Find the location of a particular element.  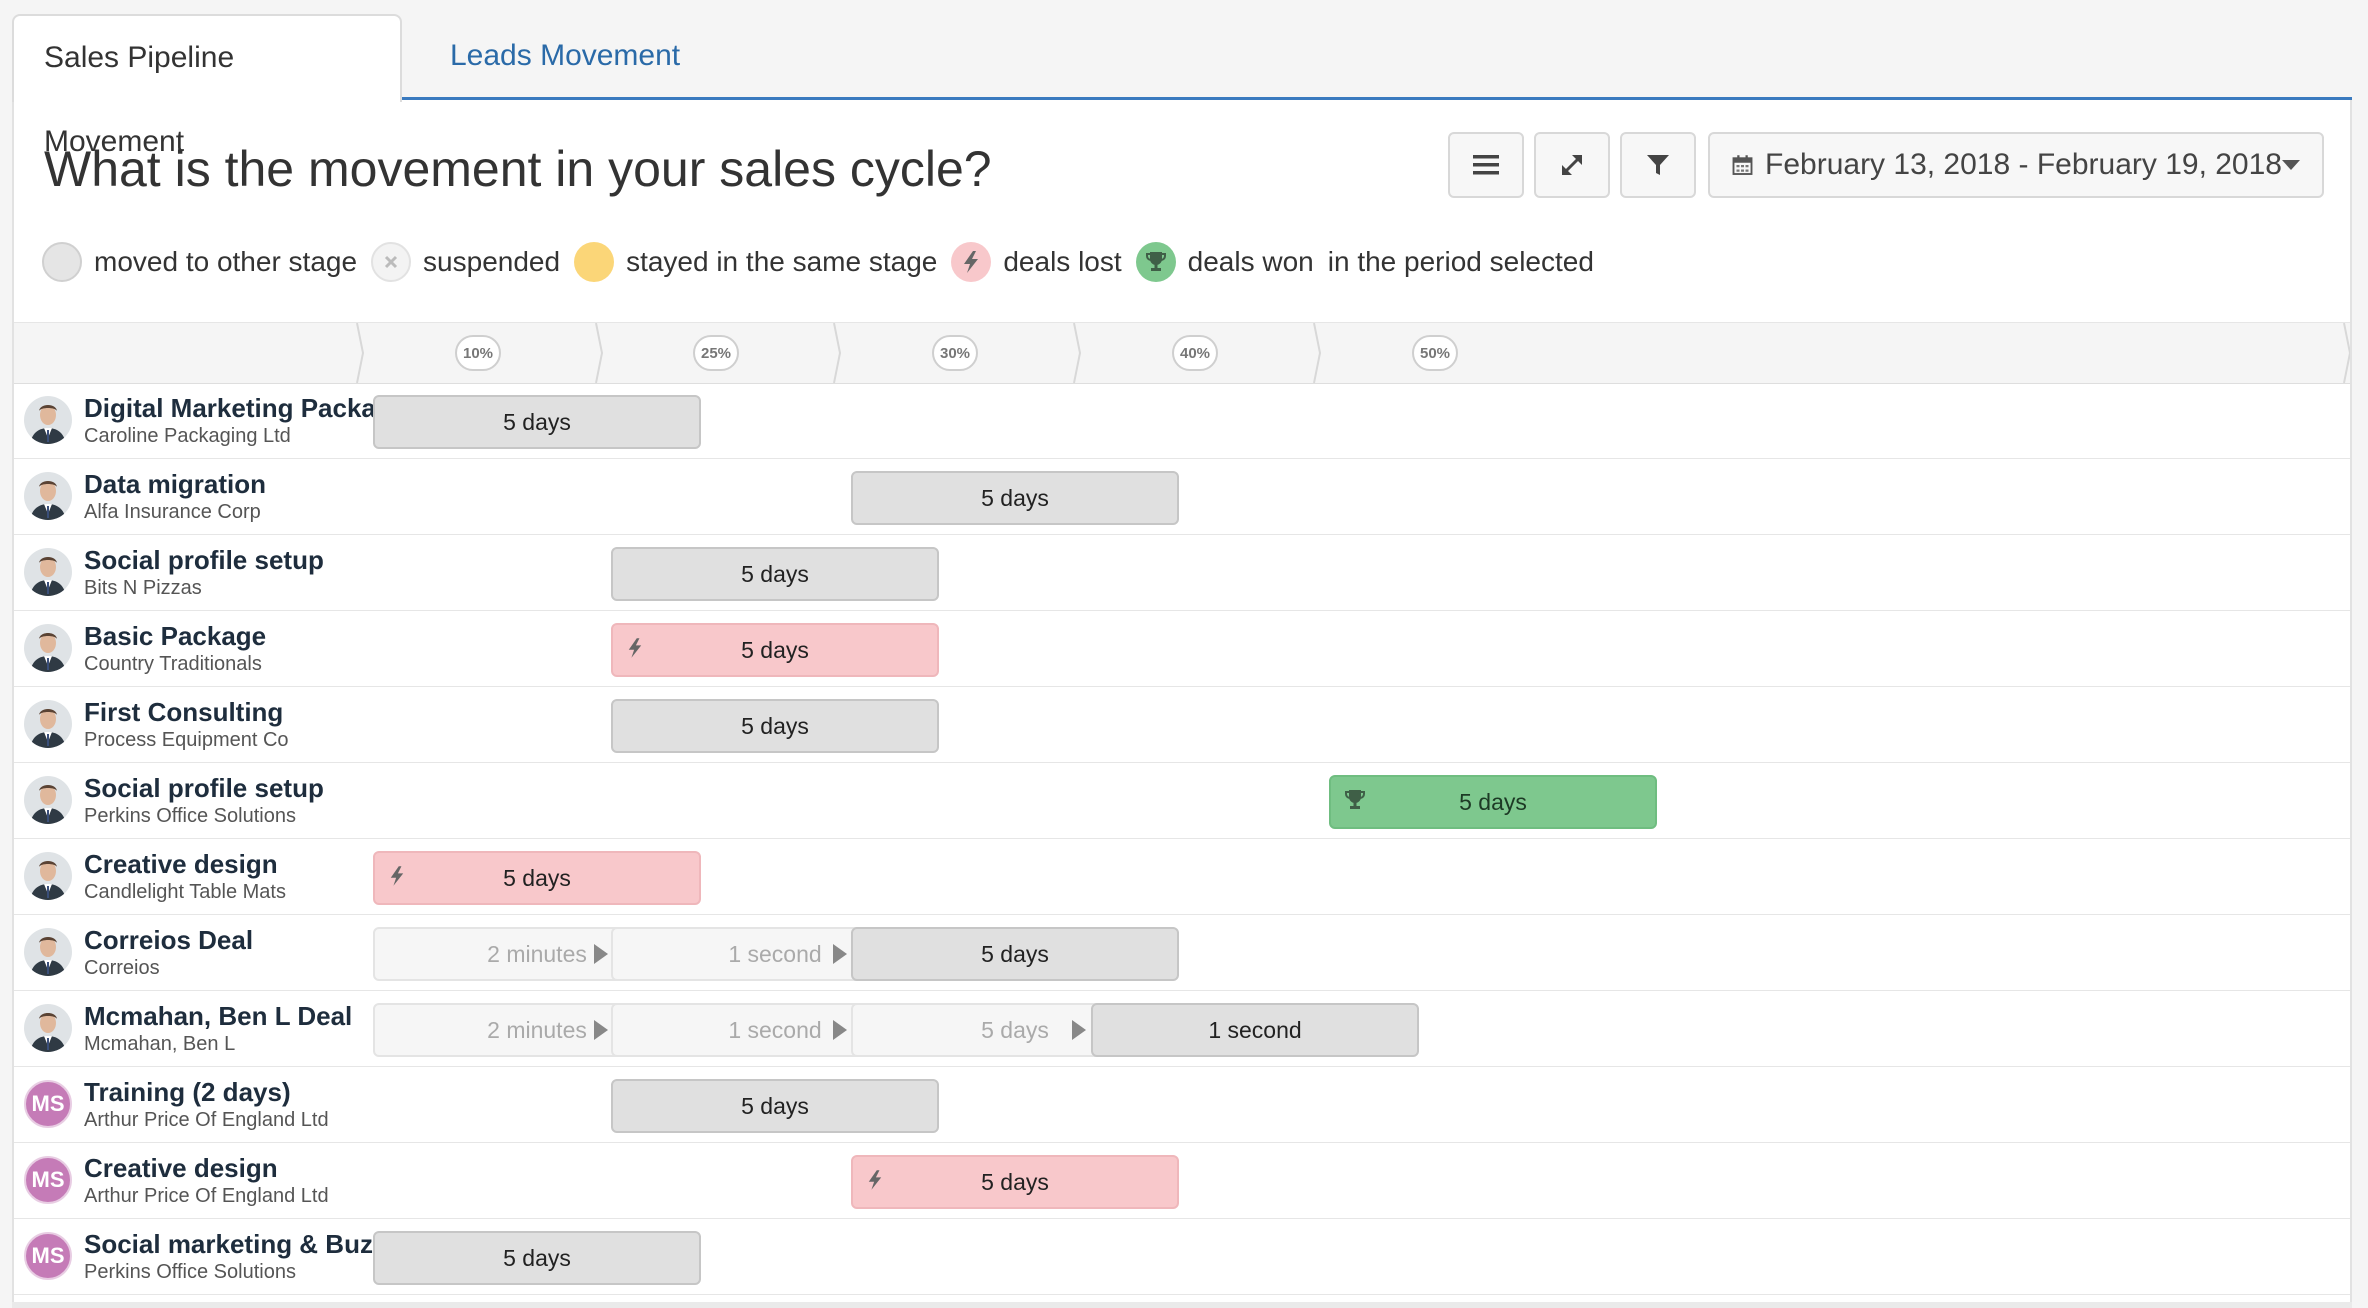

deal-title: Social marketing & Buzz is located at coordinates (235, 1244).